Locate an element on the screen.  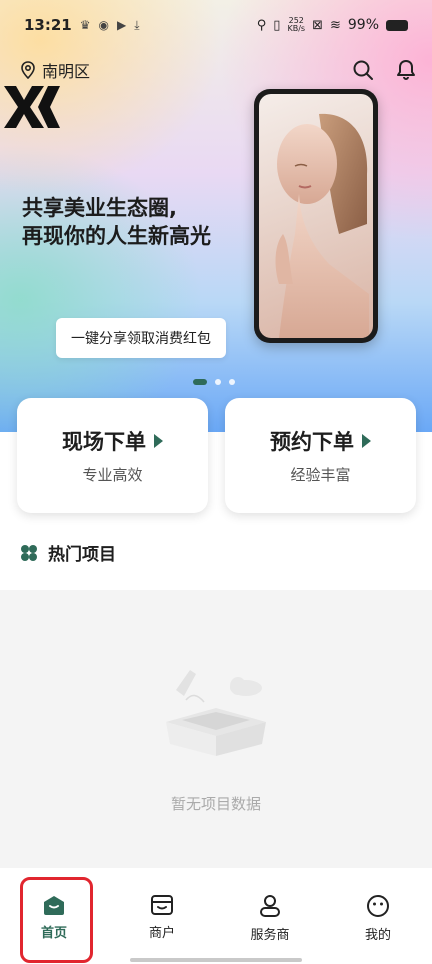
location-selector: 南明区 is located at coordinates (55, 70).